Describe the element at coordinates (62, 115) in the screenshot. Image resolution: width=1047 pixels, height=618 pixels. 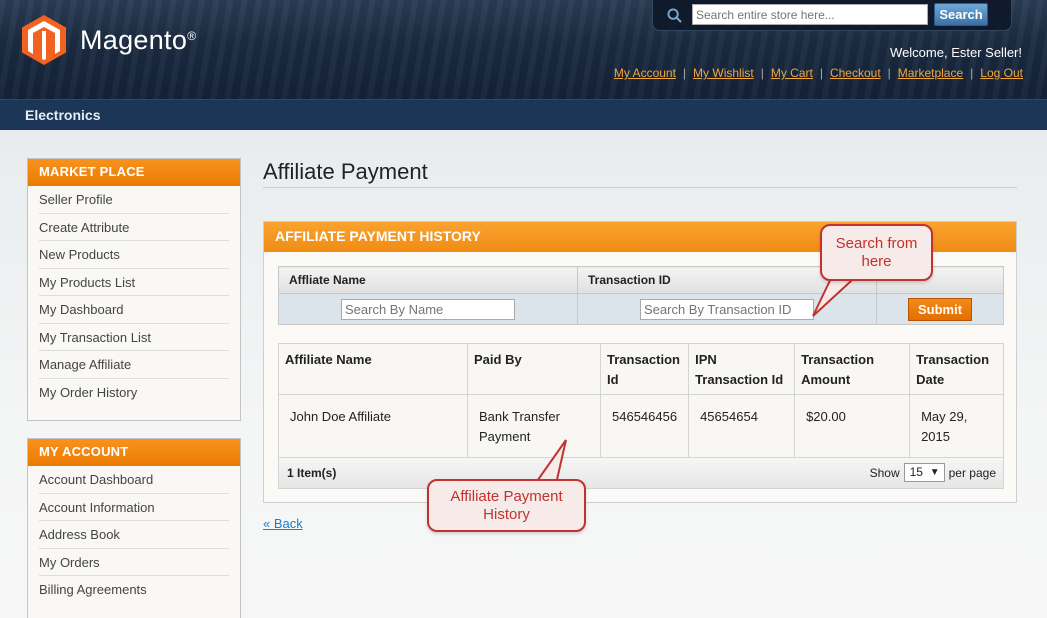
I see `nav-item-electronics: Electronics` at that location.